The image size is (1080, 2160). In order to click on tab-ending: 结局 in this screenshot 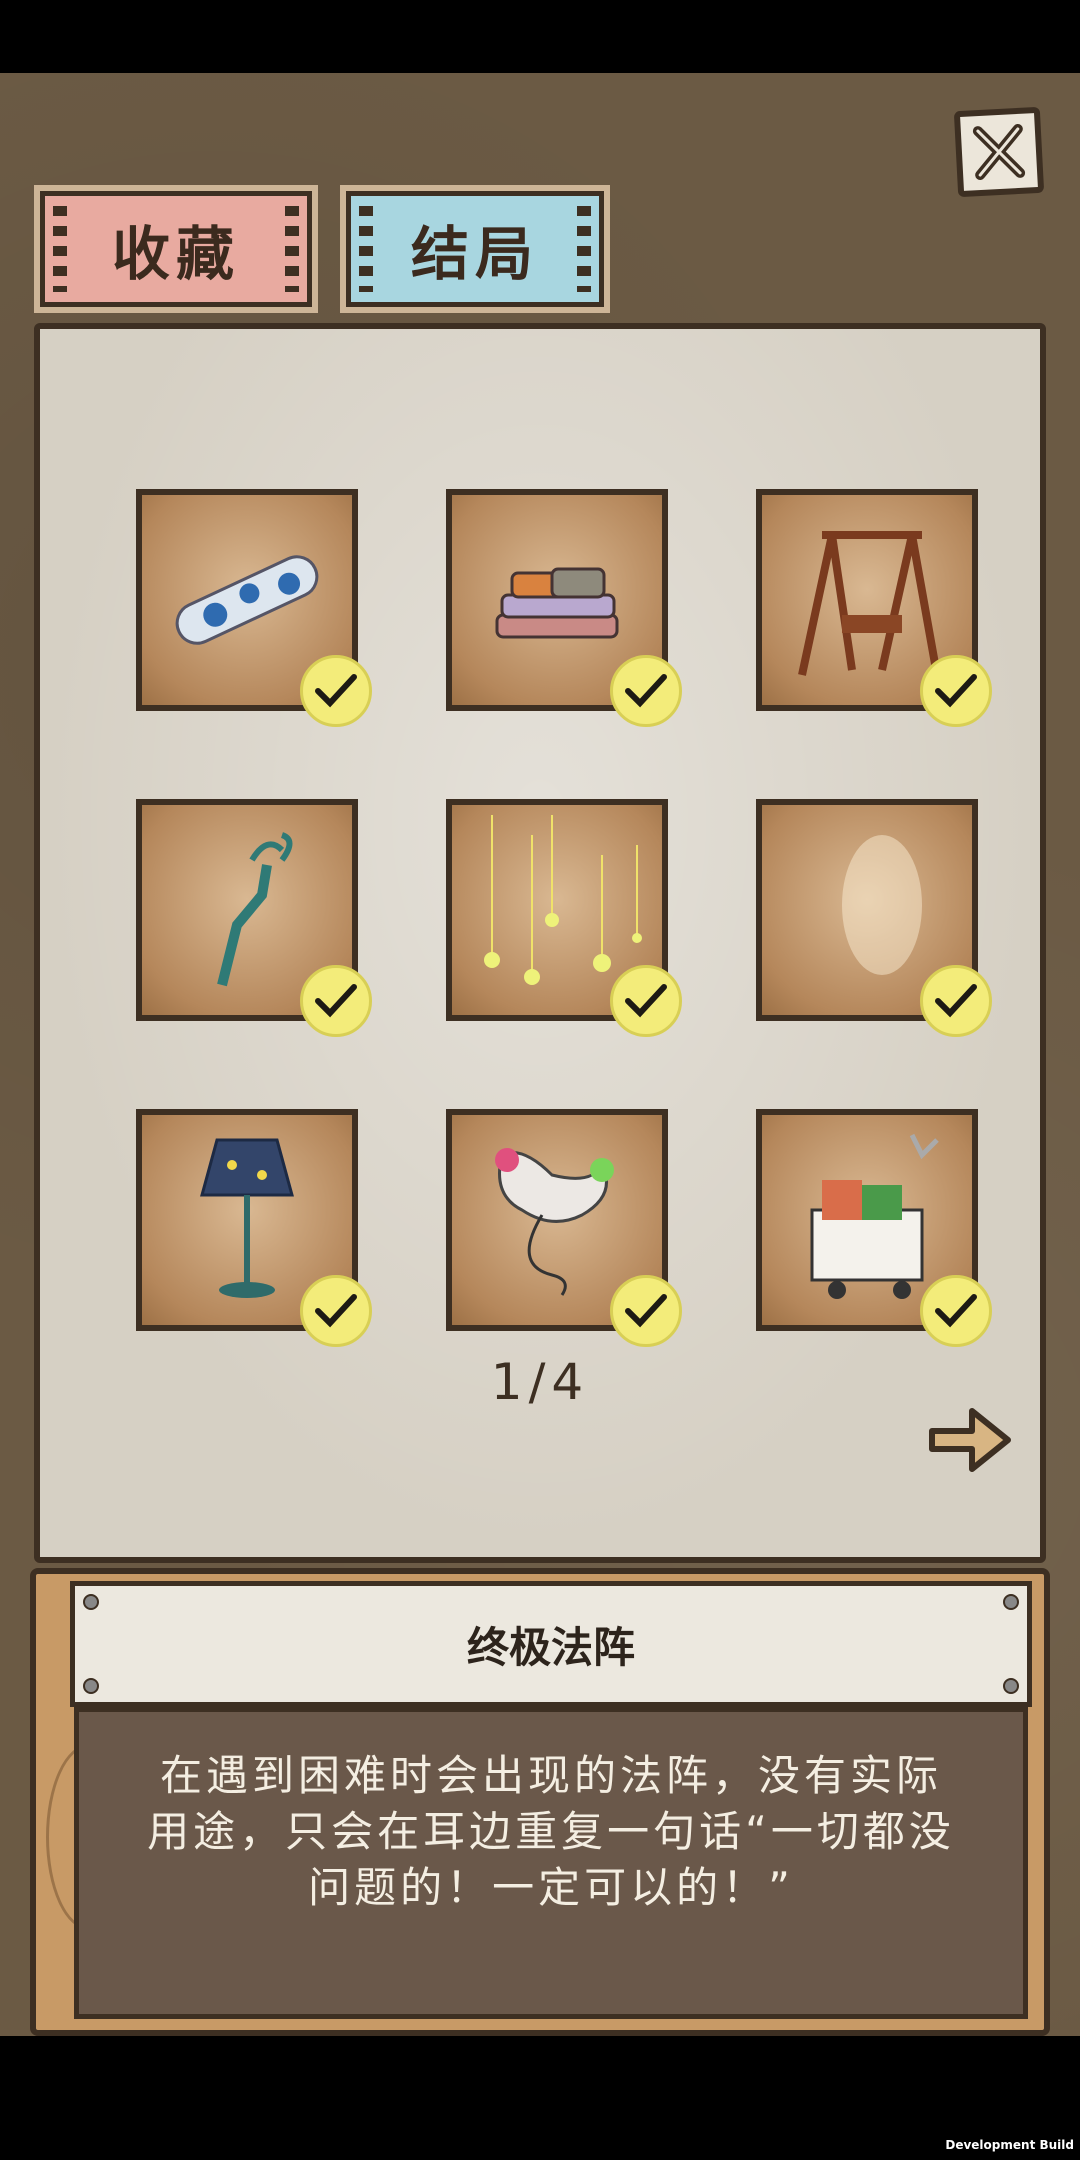, I will do `click(475, 249)`.